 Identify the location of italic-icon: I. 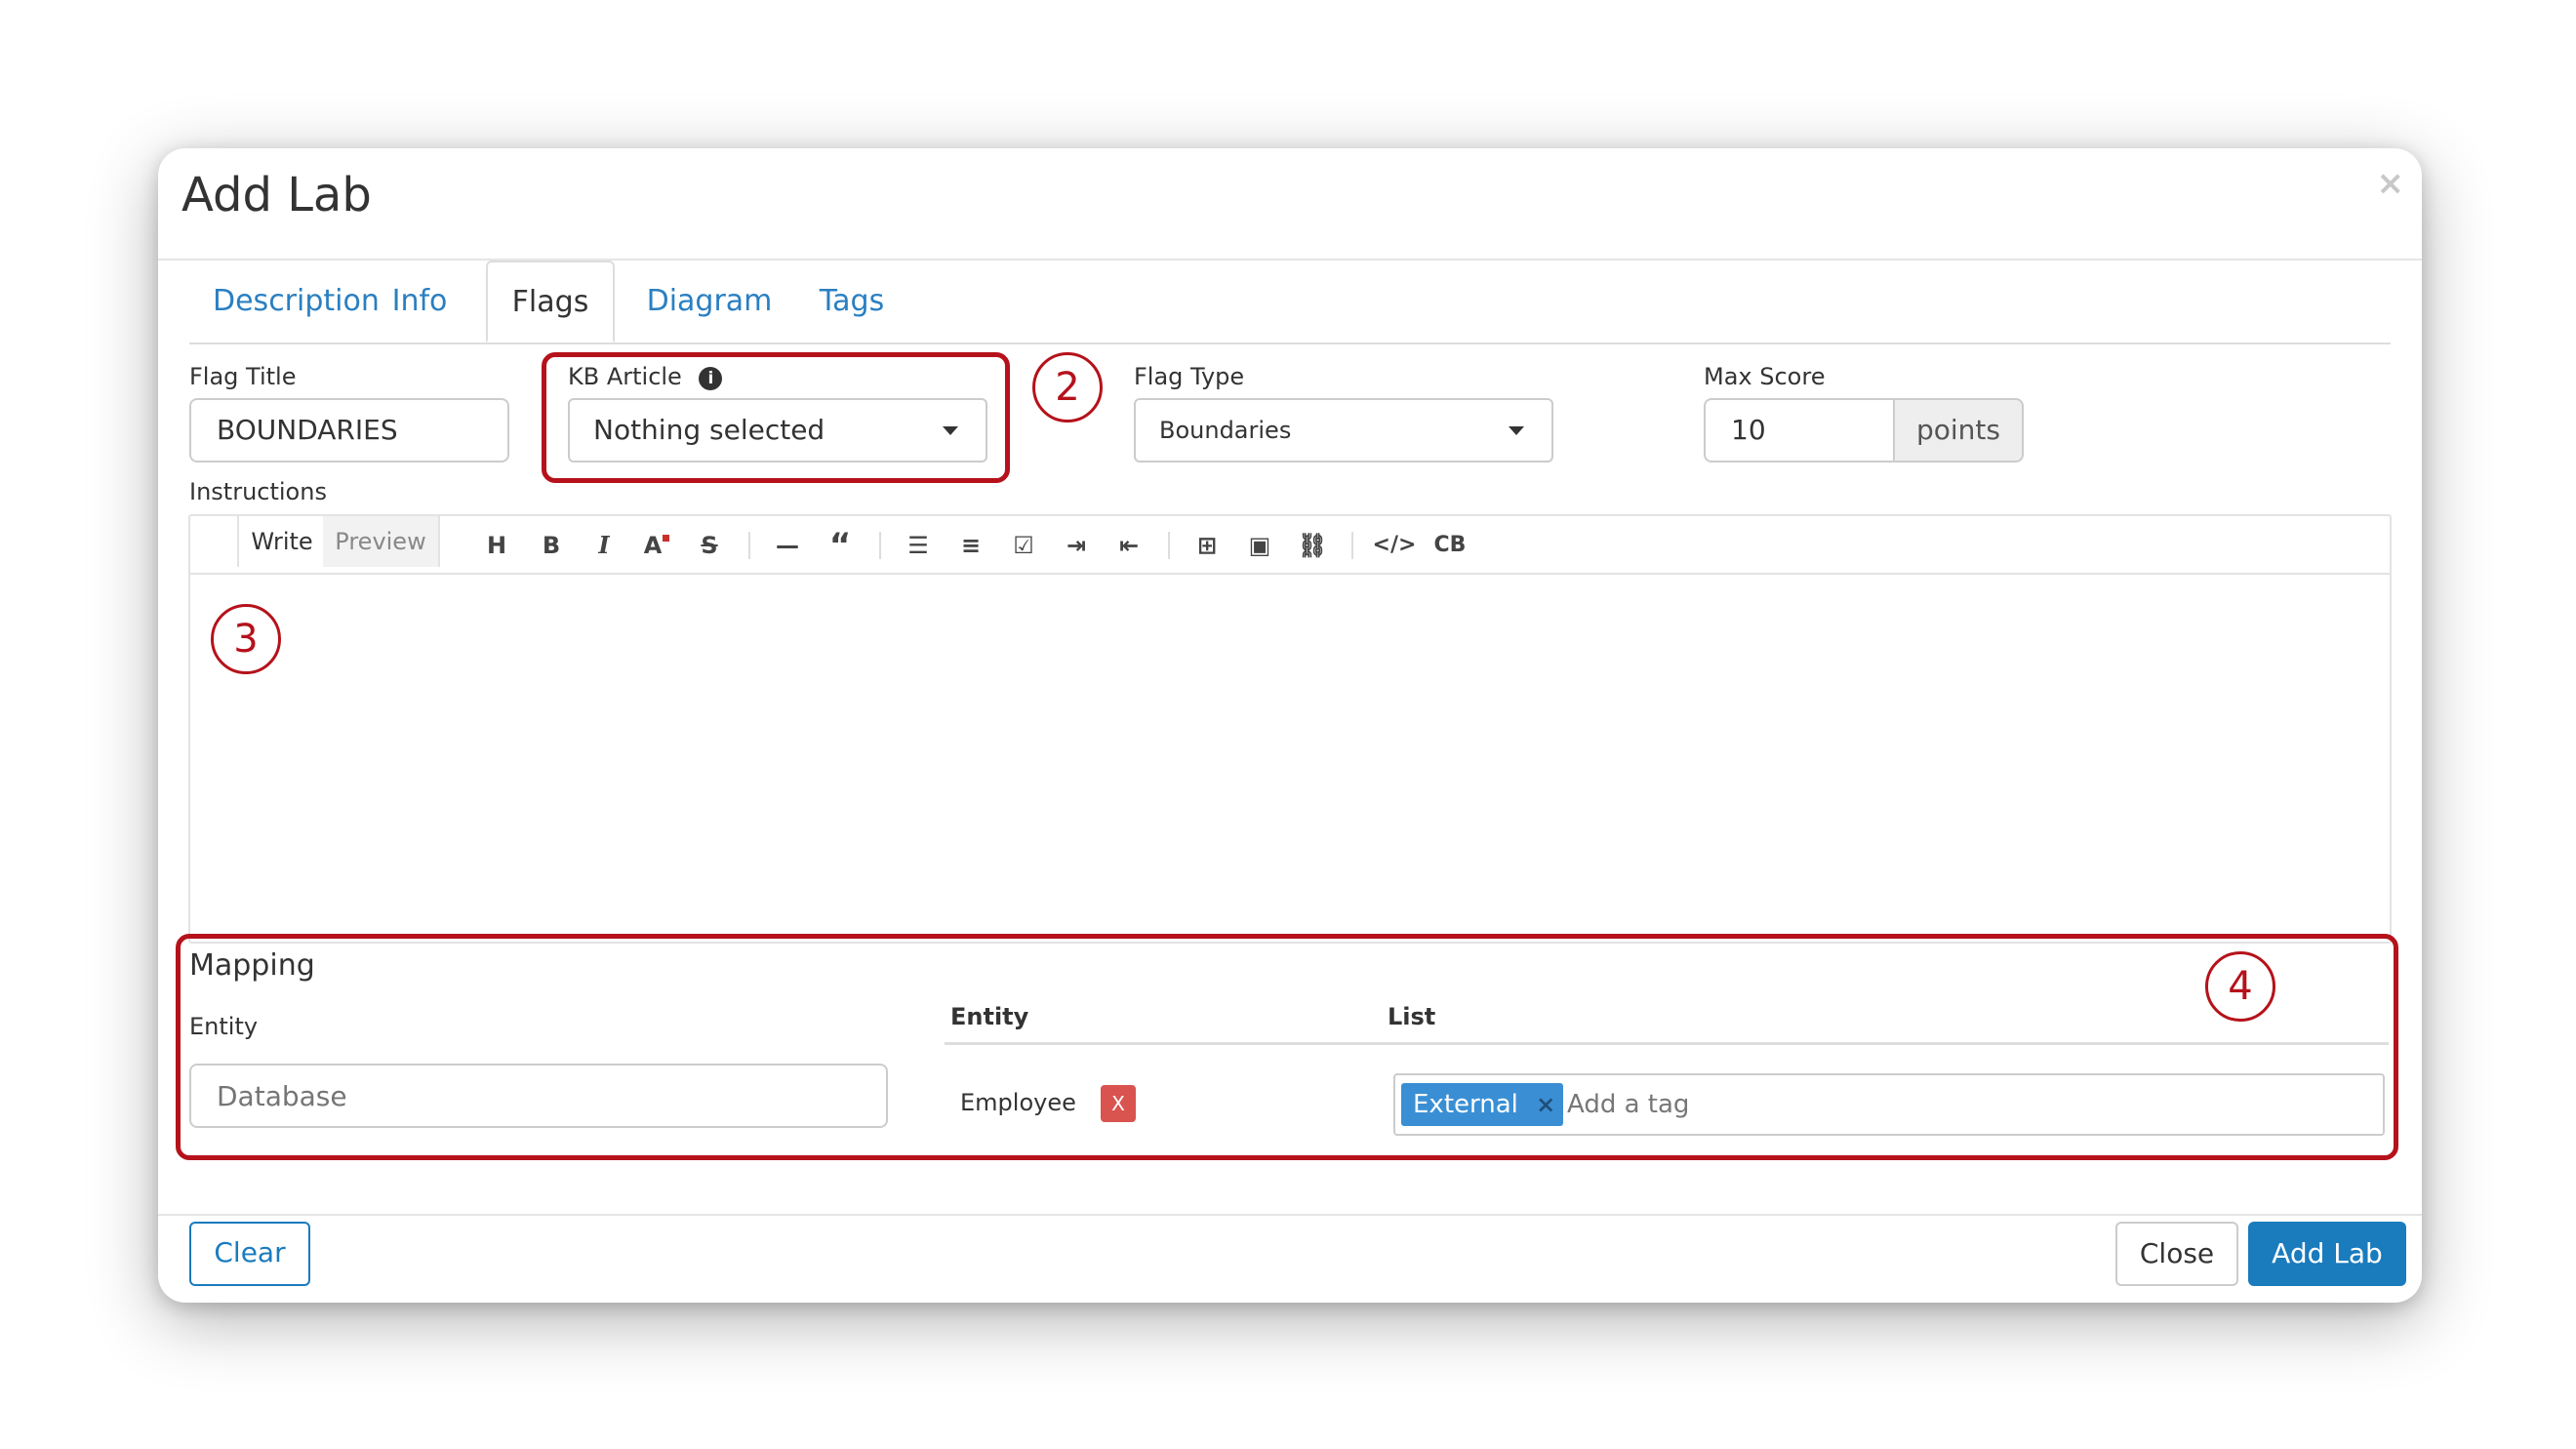
(604, 545).